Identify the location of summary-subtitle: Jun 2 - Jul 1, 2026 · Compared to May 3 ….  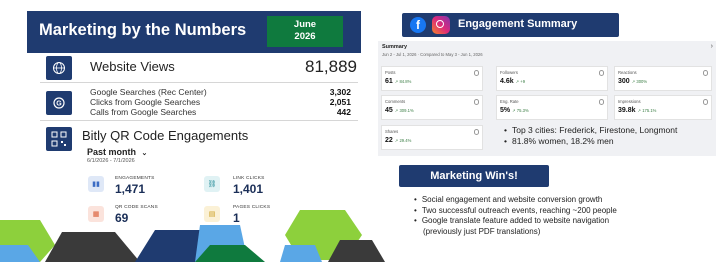
(432, 54).